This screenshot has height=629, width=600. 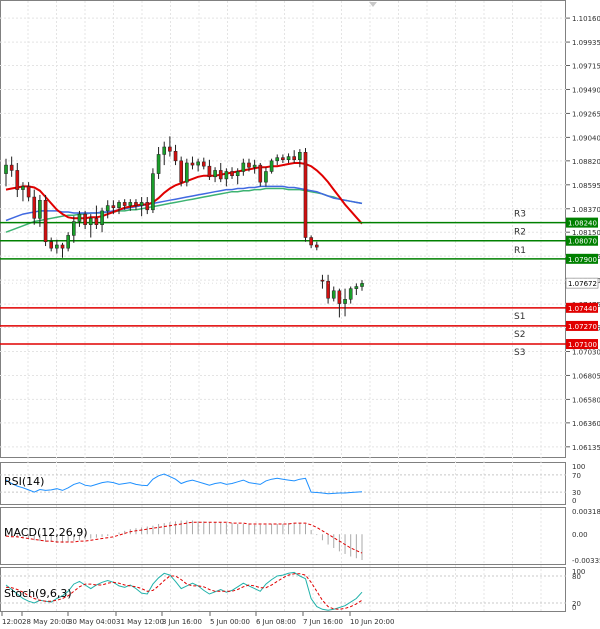 I want to click on time-tick-label: 30 May 04:00, so click(x=92, y=622).